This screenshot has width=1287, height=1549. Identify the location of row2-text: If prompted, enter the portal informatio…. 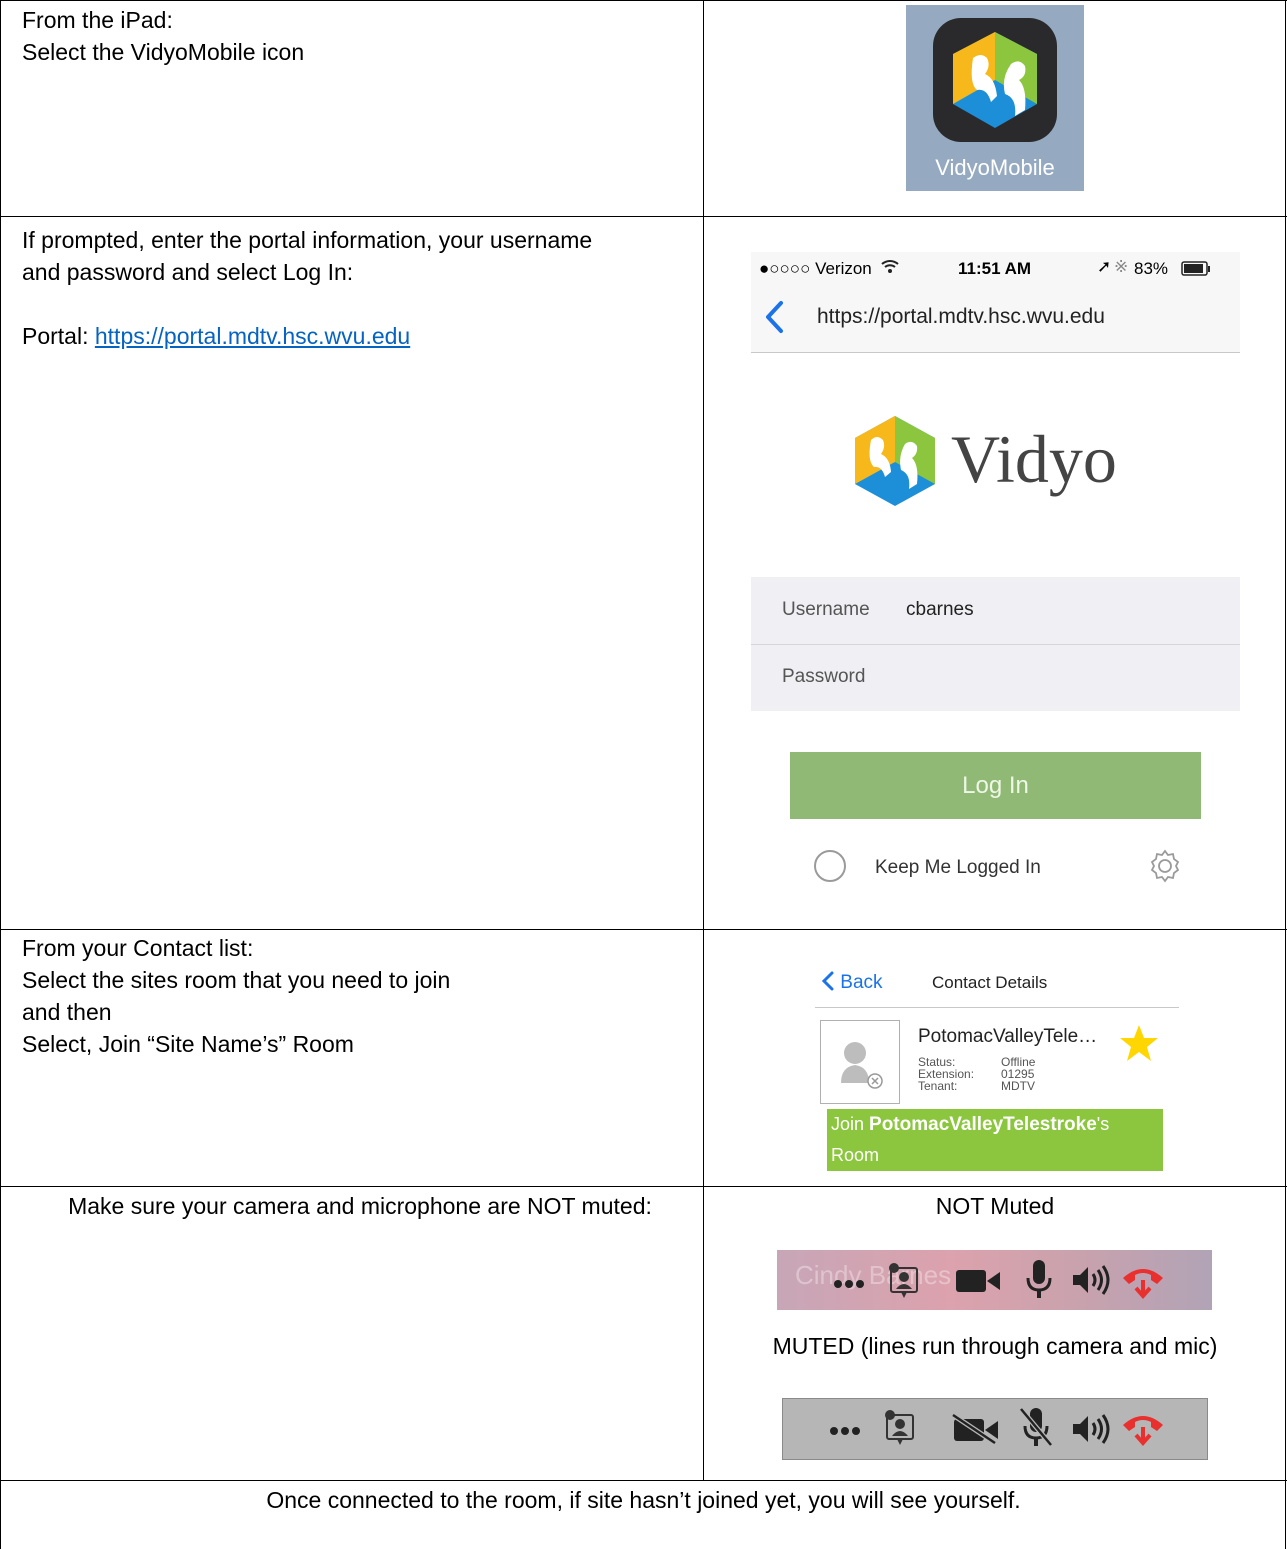
(307, 256).